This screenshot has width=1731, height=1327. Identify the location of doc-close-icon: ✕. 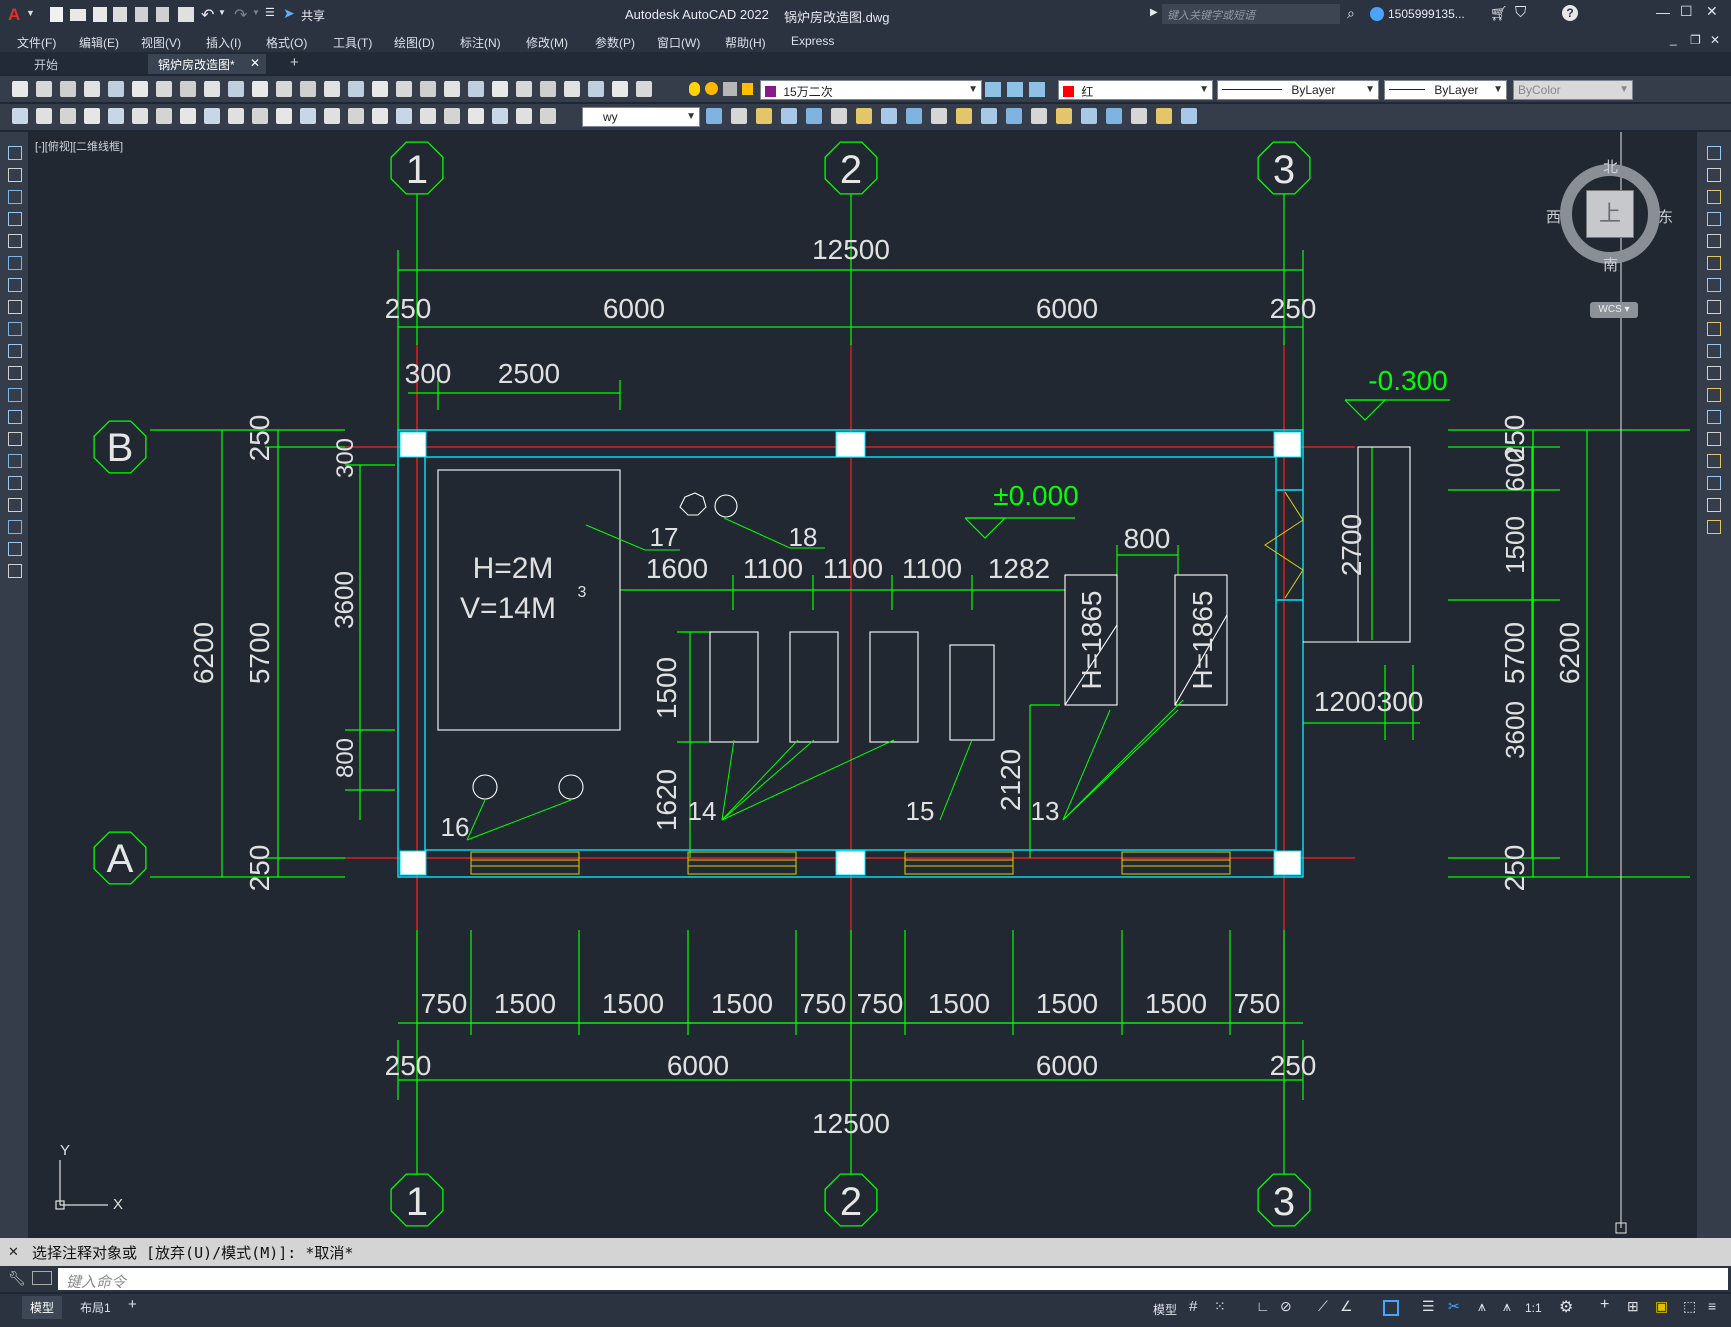
(1715, 40).